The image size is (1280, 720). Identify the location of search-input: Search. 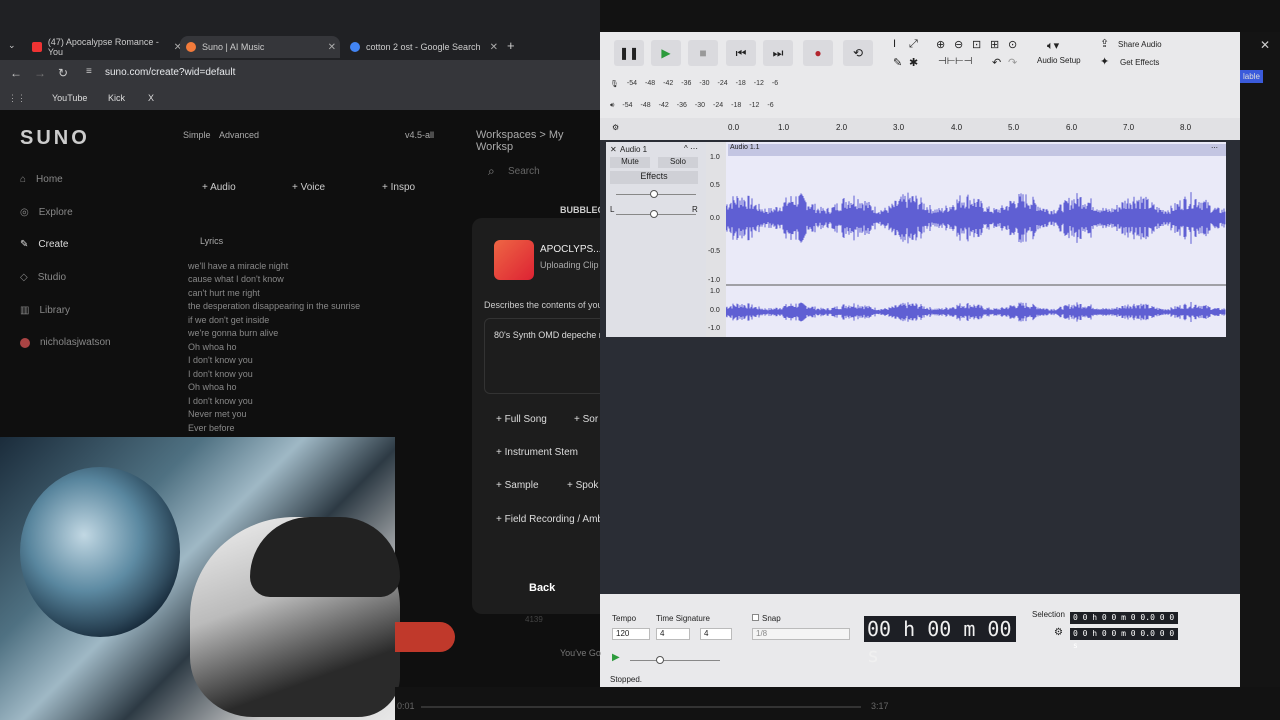
(524, 171).